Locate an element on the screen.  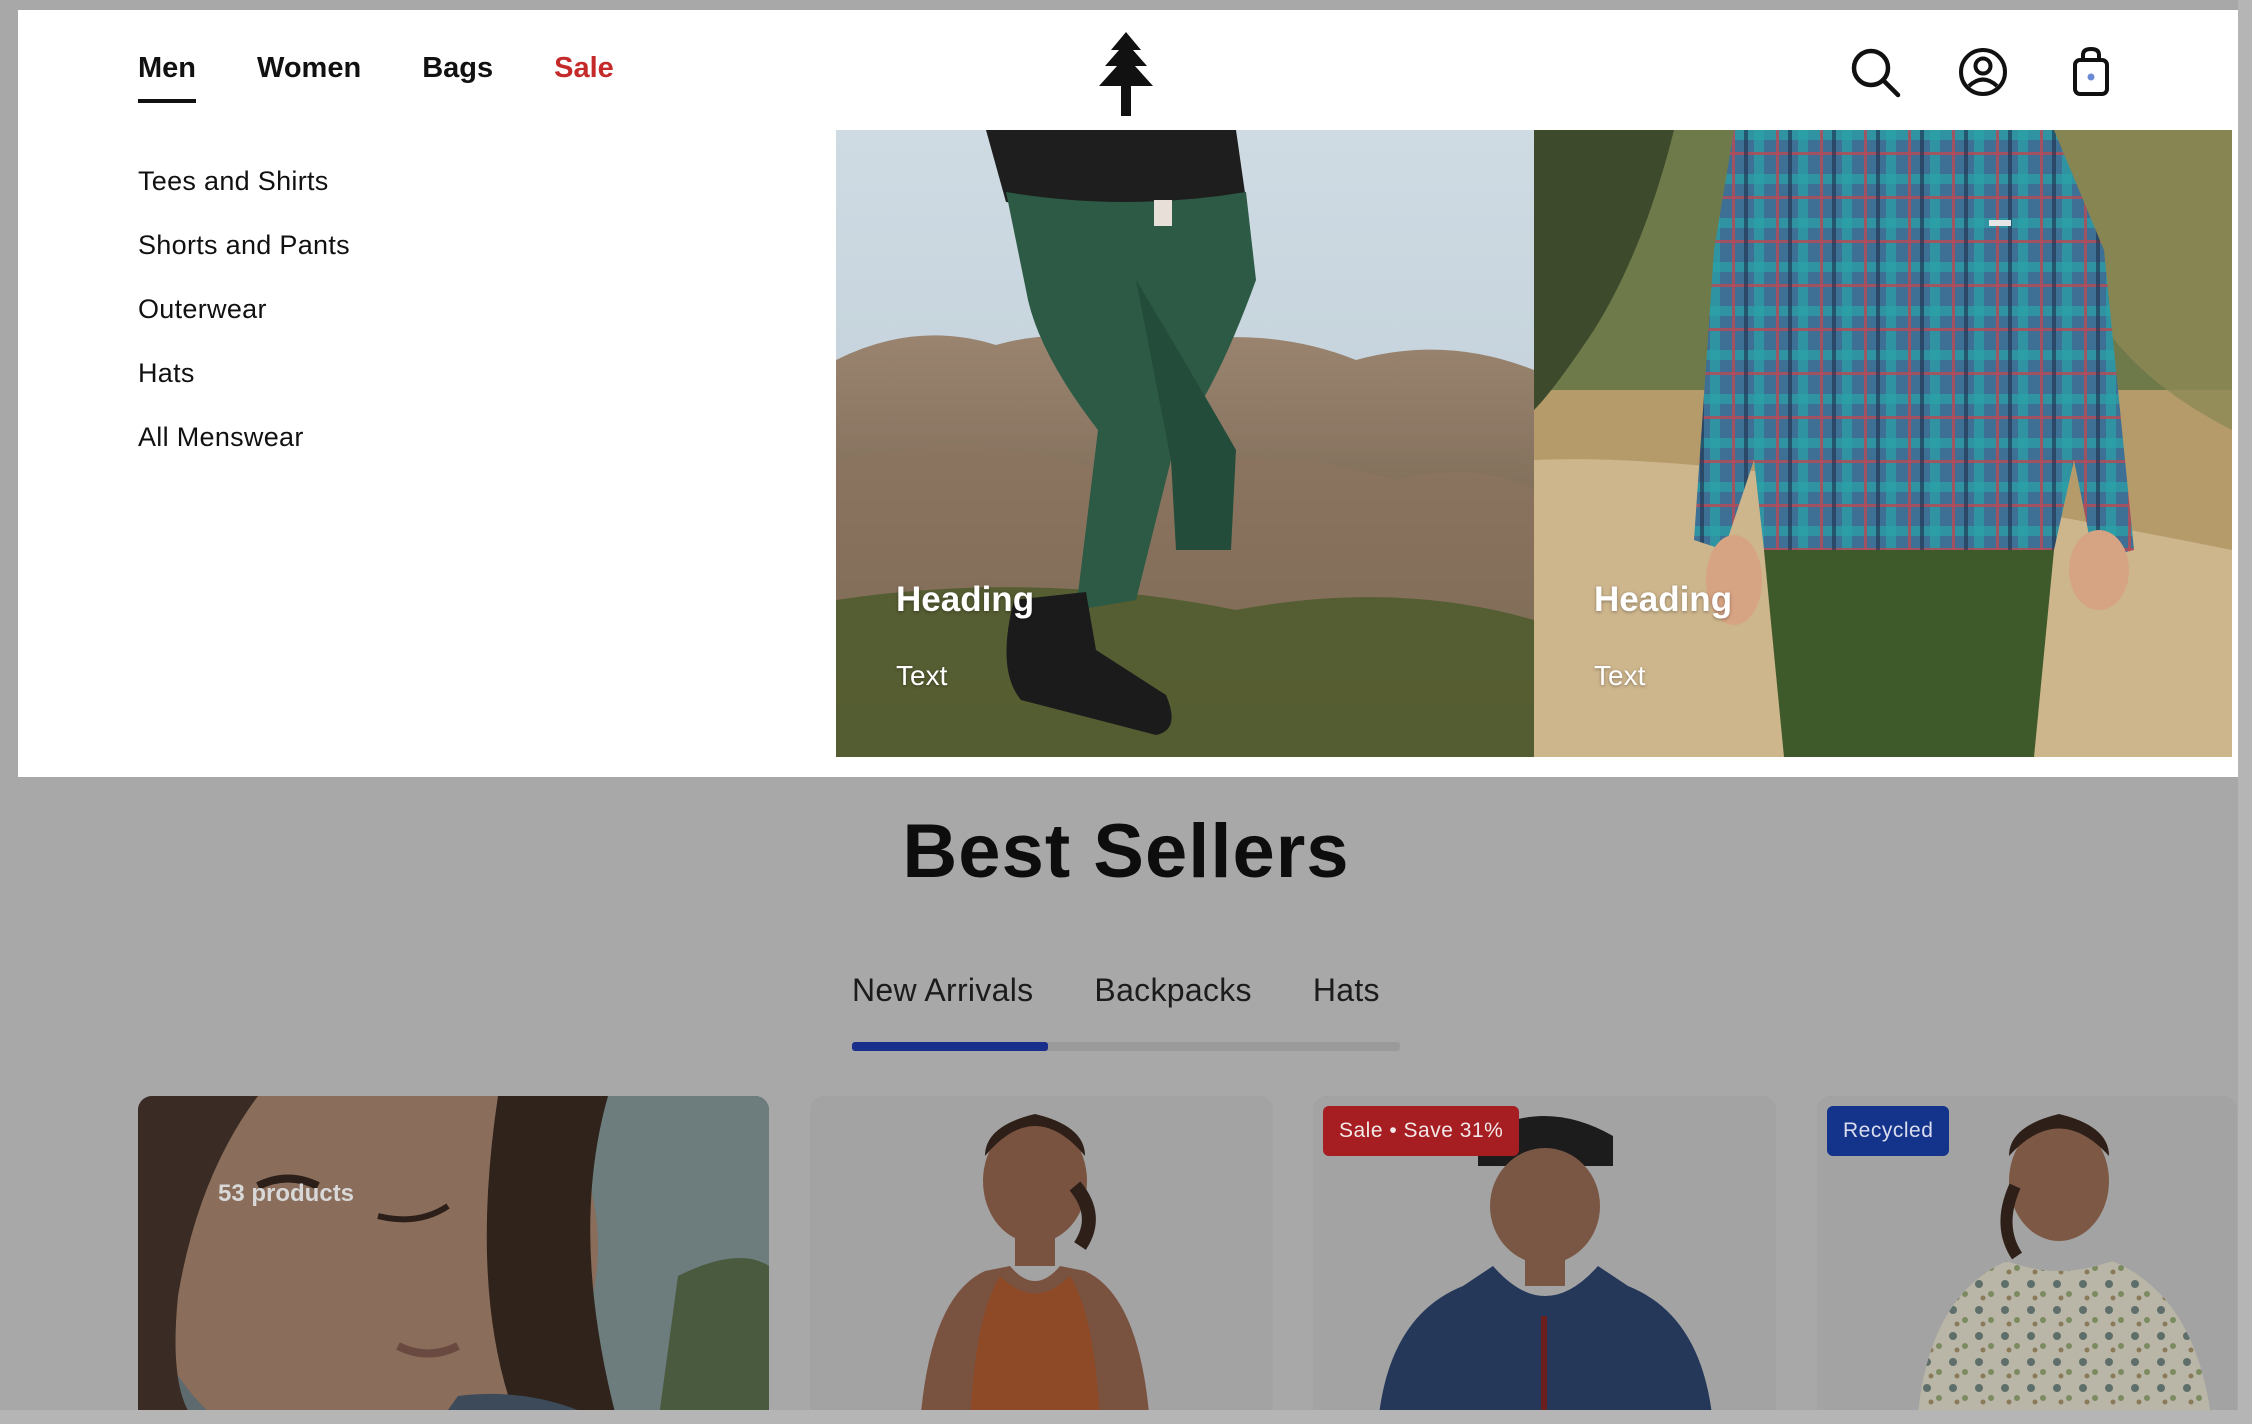
best-sellers-tabs: New Arrivals Backpacks Hats is located at coordinates (1146, 990).